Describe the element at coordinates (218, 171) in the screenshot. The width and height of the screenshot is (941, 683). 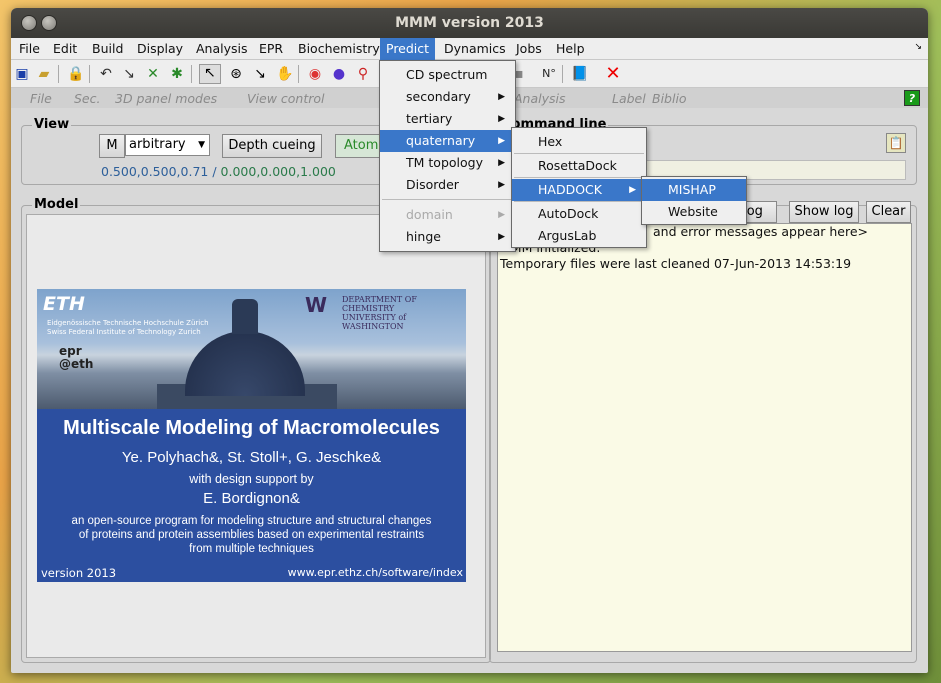
I see `view-coordinates: 0.500,0.500,0.71 / 0.000,0.000,1.000` at that location.